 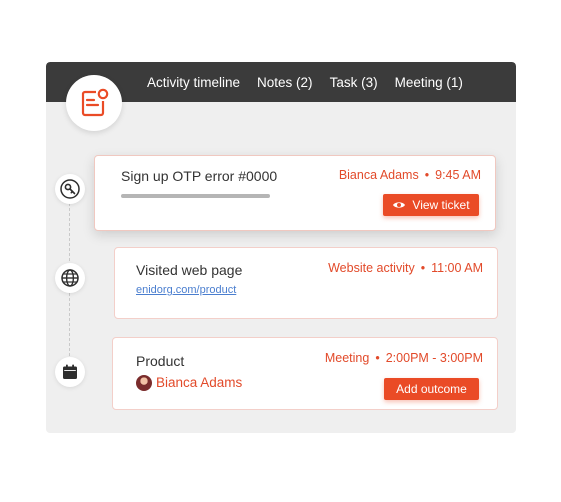 I want to click on activity-actor: Bianca Adams, so click(x=378, y=175).